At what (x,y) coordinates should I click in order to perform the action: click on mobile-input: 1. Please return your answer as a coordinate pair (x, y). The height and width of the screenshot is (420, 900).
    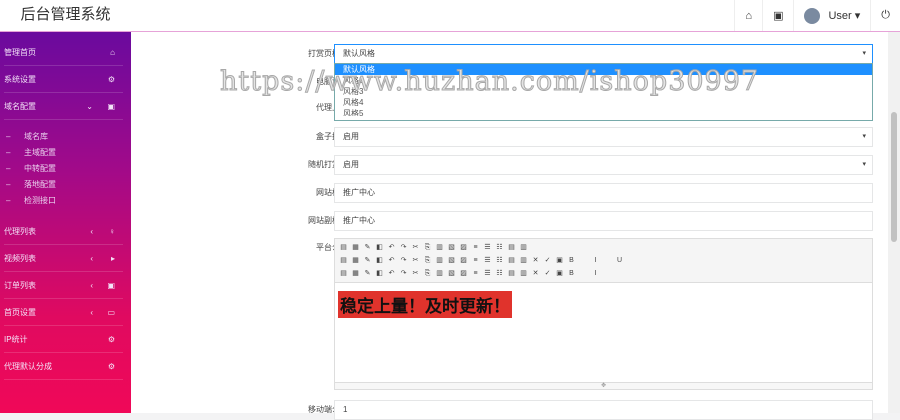
    Looking at the image, I should click on (603, 410).